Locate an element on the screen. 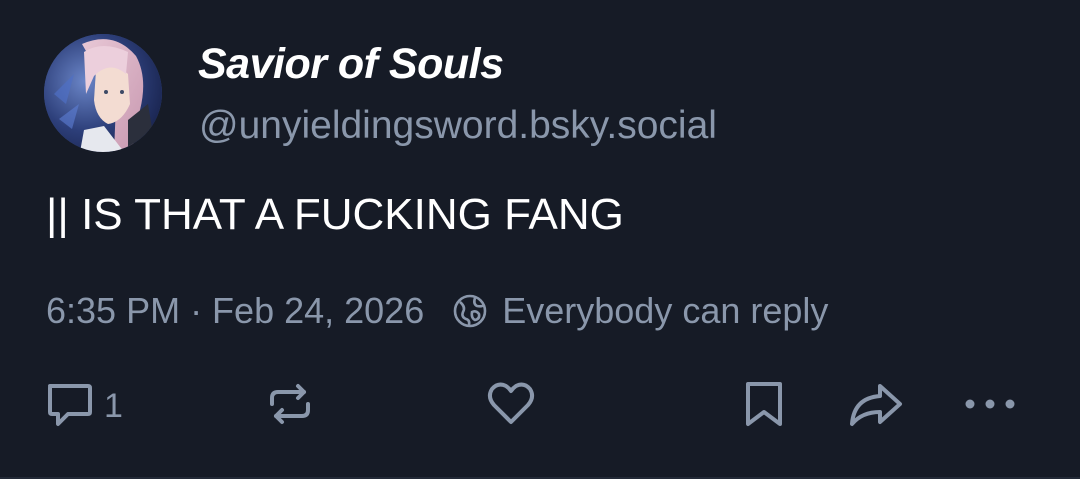  post-text: || IS THAT A FUCKING FANG is located at coordinates (335, 214).